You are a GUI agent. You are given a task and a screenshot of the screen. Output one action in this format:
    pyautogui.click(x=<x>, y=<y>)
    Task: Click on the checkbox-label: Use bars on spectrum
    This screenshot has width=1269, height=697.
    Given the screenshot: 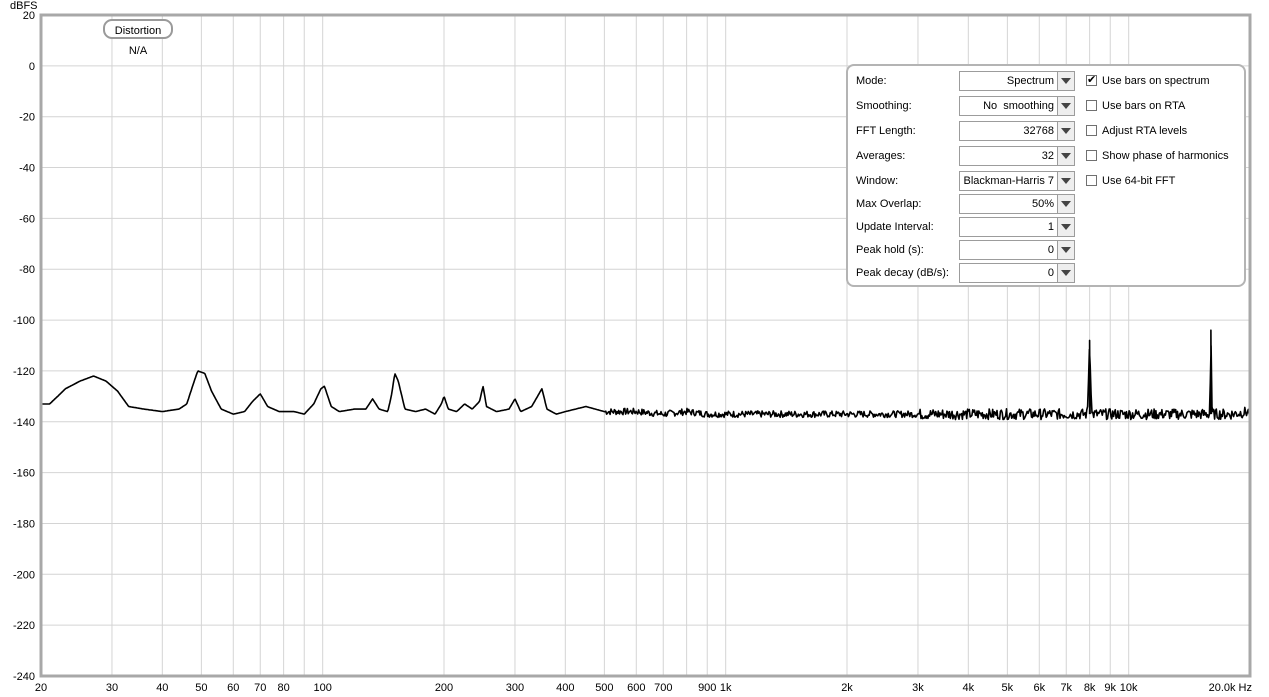 What is the action you would take?
    pyautogui.click(x=1156, y=81)
    